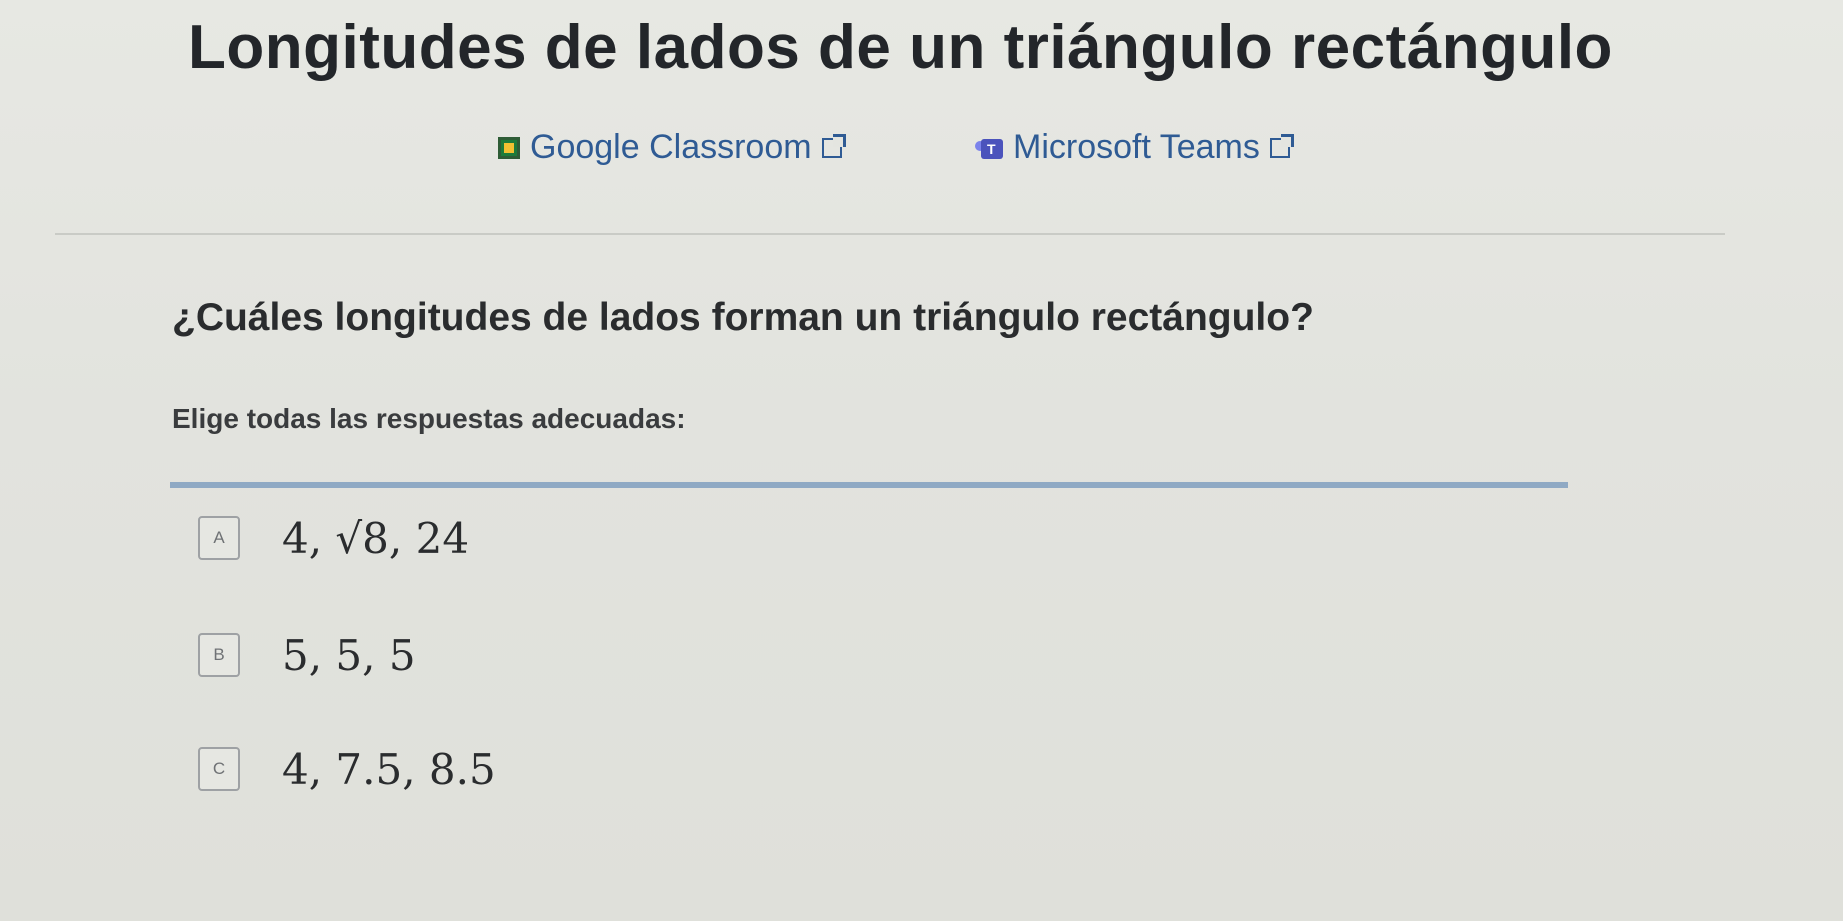 Image resolution: width=1843 pixels, height=921 pixels. Describe the element at coordinates (890, 234) in the screenshot. I see `header-divider` at that location.